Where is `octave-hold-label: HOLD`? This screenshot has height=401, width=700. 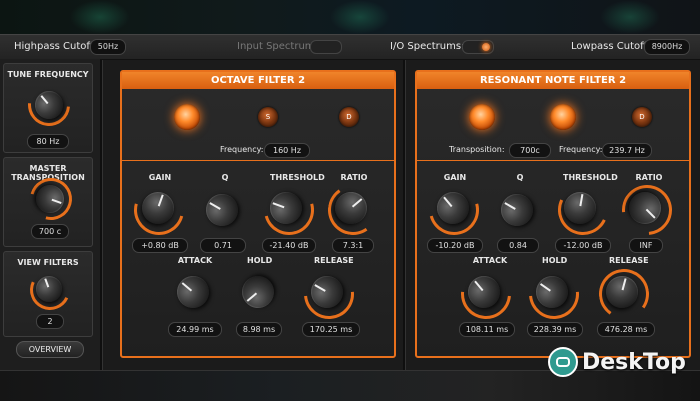 octave-hold-label: HOLD is located at coordinates (260, 260).